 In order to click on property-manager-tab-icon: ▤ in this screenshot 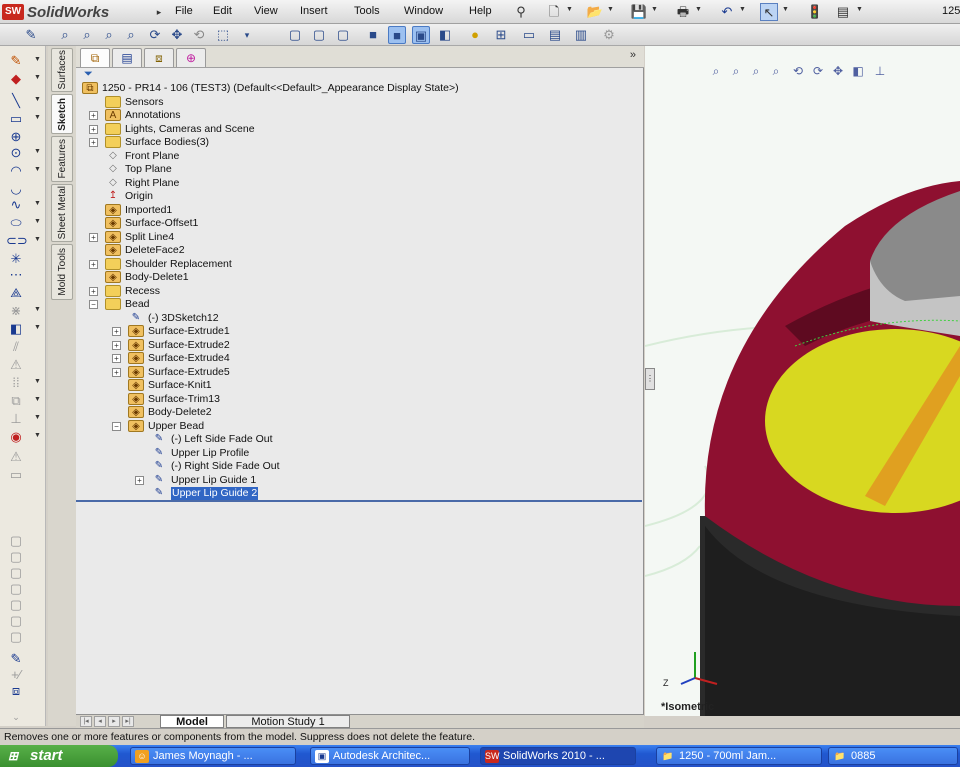, I will do `click(127, 57)`.